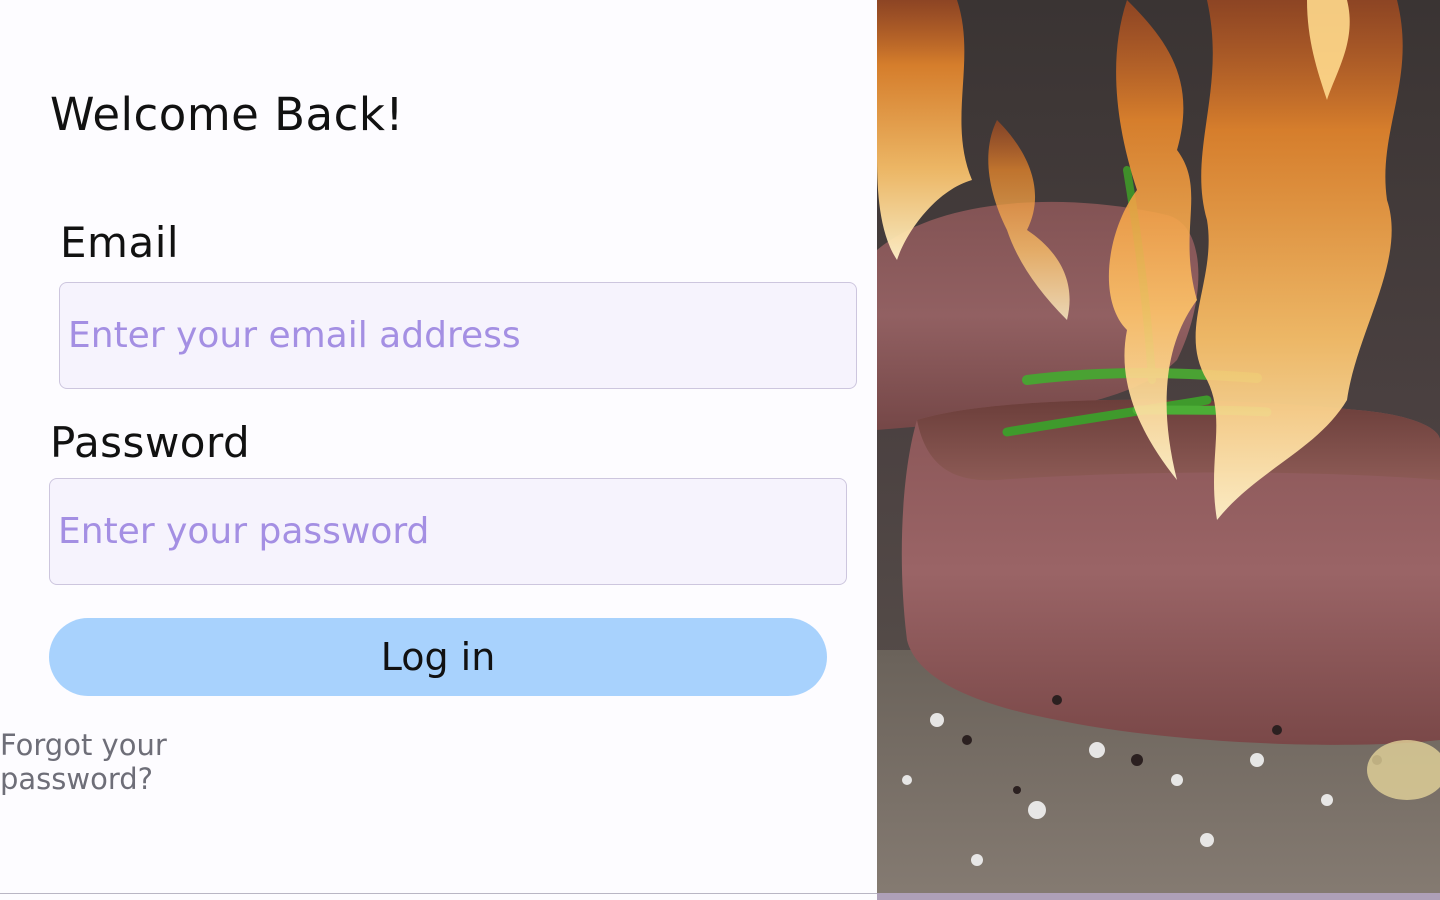 The image size is (1440, 900). I want to click on email-label: Email, so click(120, 242).